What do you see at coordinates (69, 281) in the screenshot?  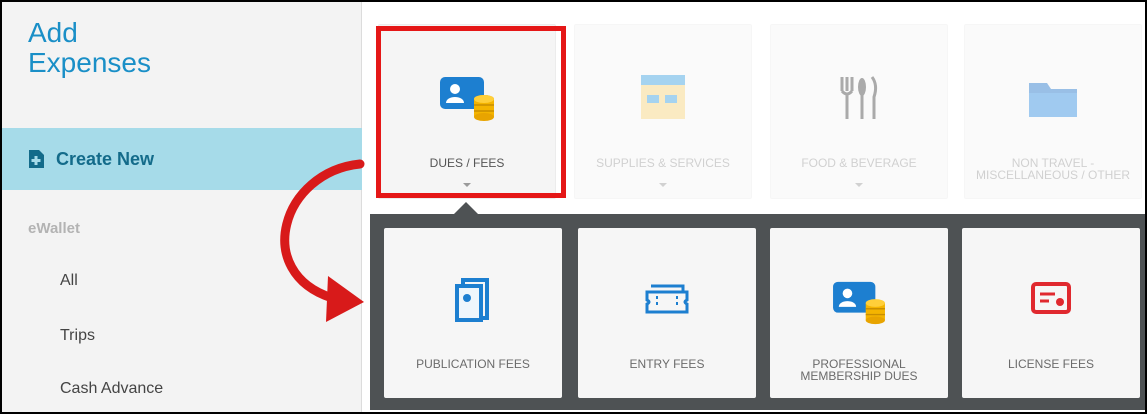 I see `sidebar-item-all: All` at bounding box center [69, 281].